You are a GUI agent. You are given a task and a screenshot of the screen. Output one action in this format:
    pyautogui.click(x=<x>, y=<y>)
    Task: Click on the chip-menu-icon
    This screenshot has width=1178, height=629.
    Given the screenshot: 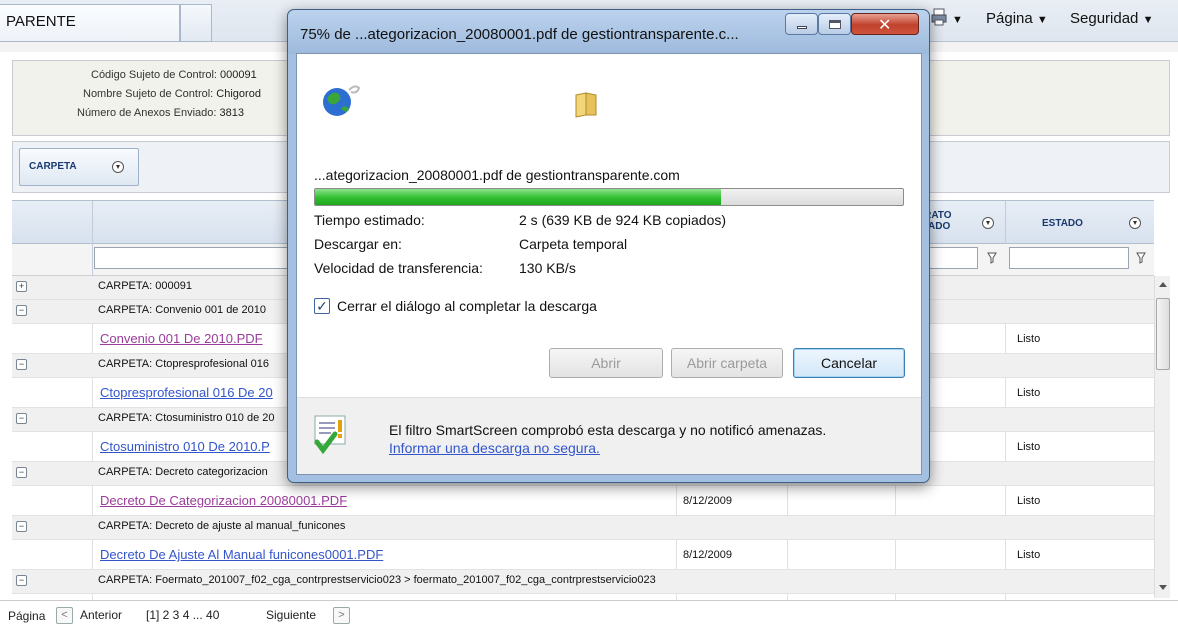 What is the action you would take?
    pyautogui.click(x=118, y=167)
    